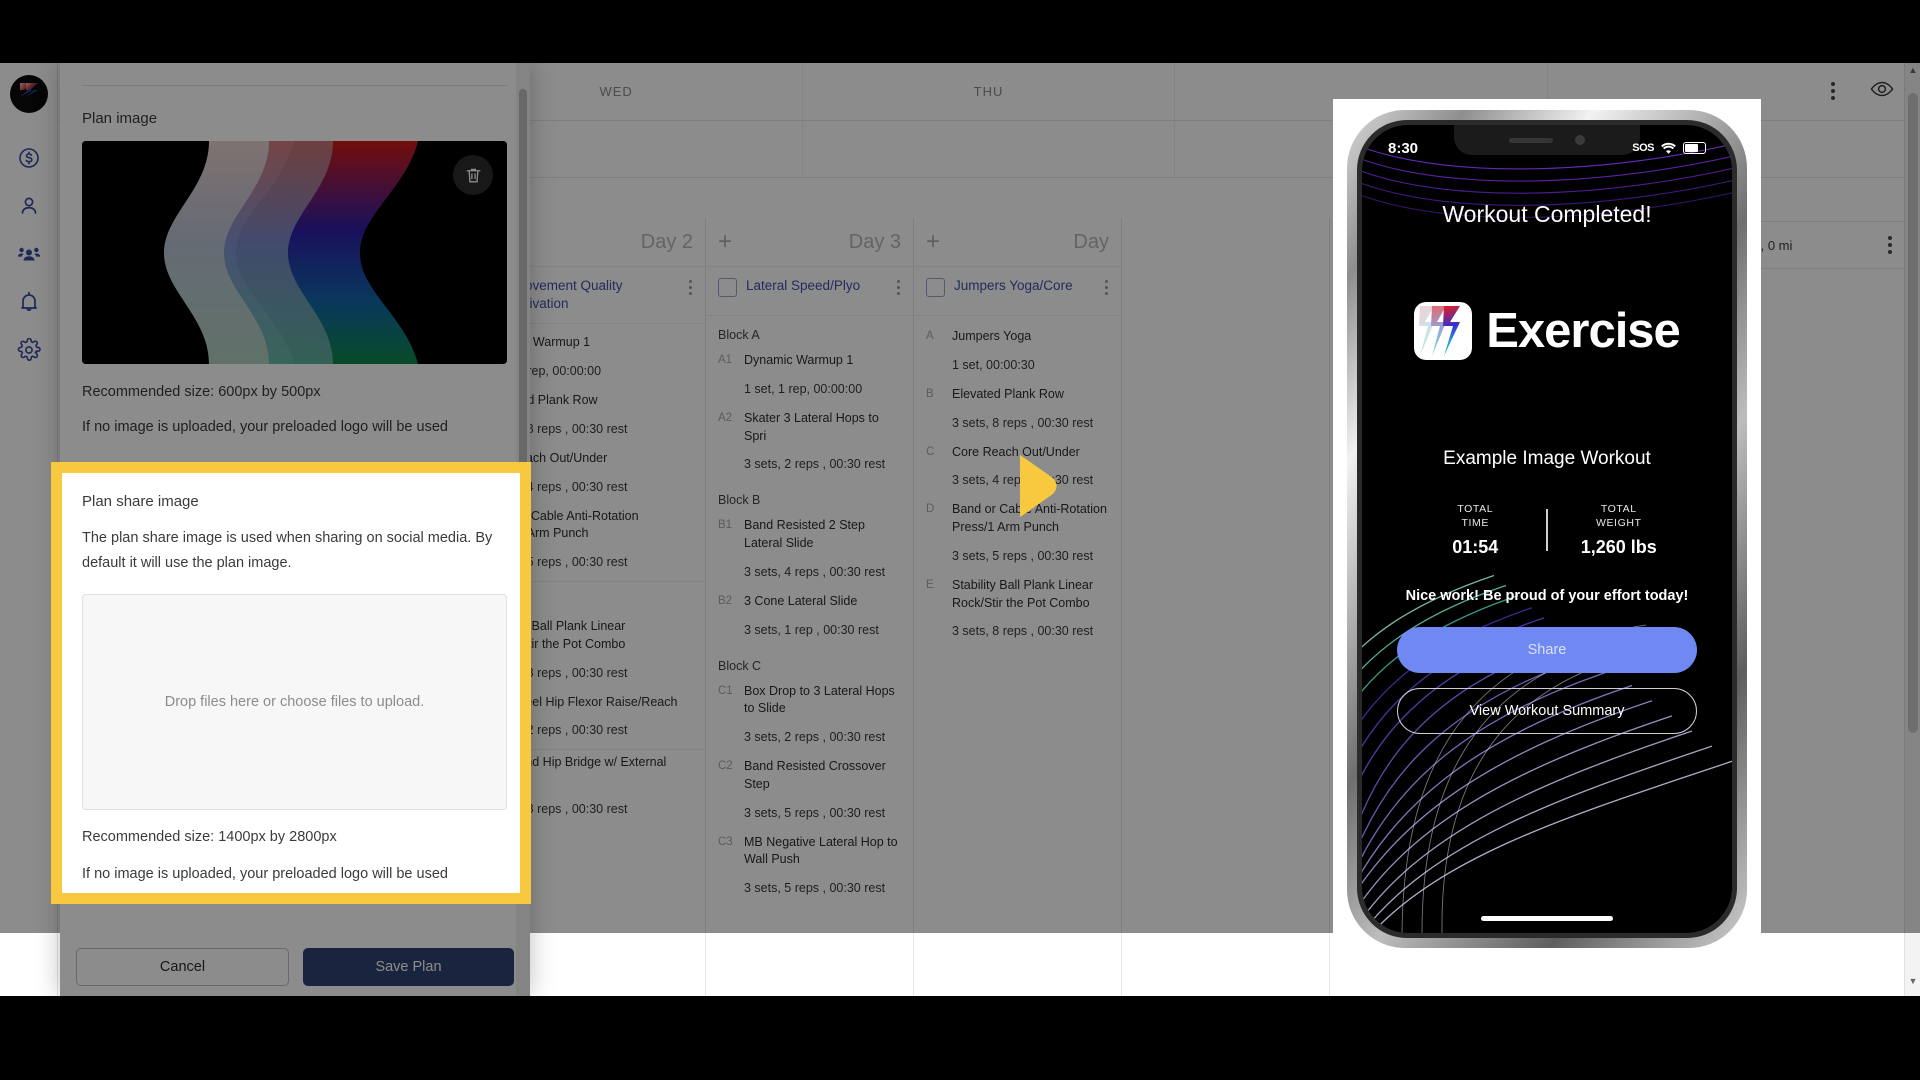  I want to click on exercise-name: Band Resisted Crossover Step, so click(815, 775).